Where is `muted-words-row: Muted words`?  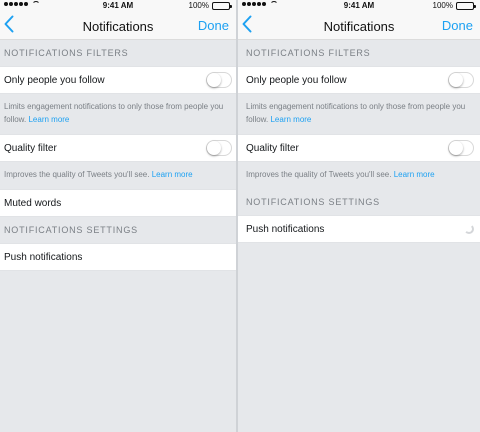
muted-words-row: Muted words is located at coordinates (118, 203).